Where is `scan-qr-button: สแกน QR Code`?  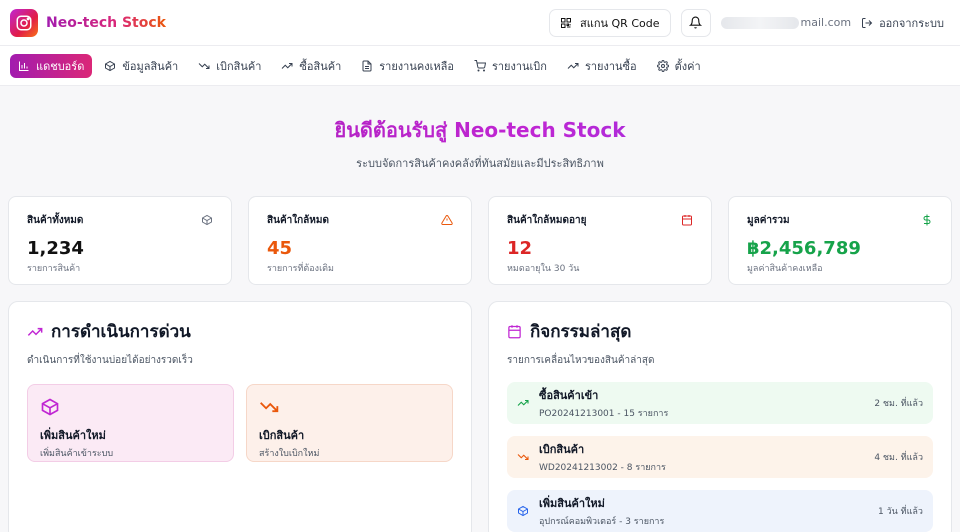
scan-qr-button: สแกน QR Code is located at coordinates (610, 22).